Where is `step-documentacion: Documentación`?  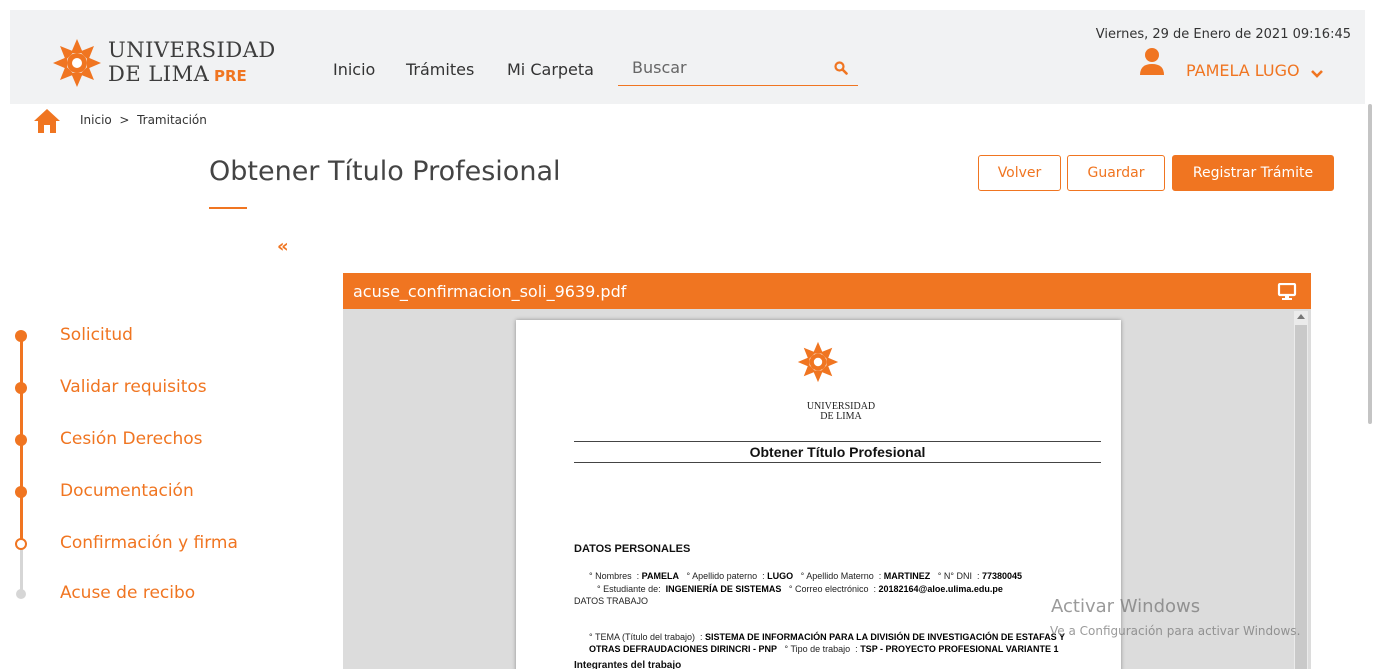 step-documentacion: Documentación is located at coordinates (150, 491).